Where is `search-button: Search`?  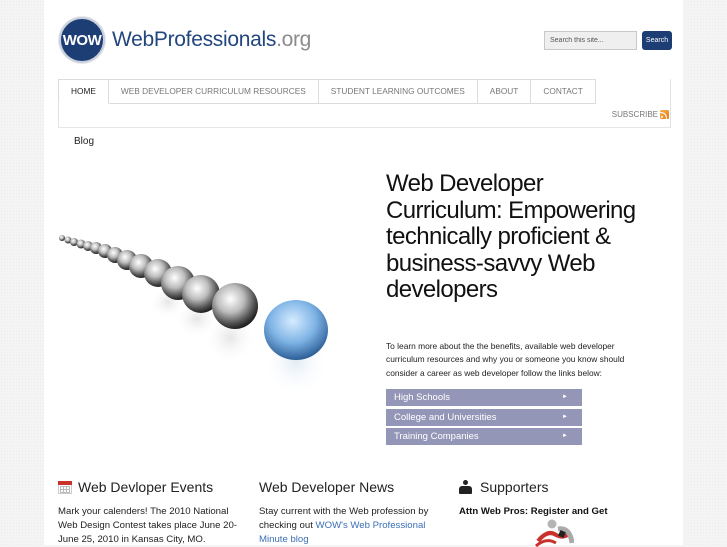
search-button: Search is located at coordinates (657, 40).